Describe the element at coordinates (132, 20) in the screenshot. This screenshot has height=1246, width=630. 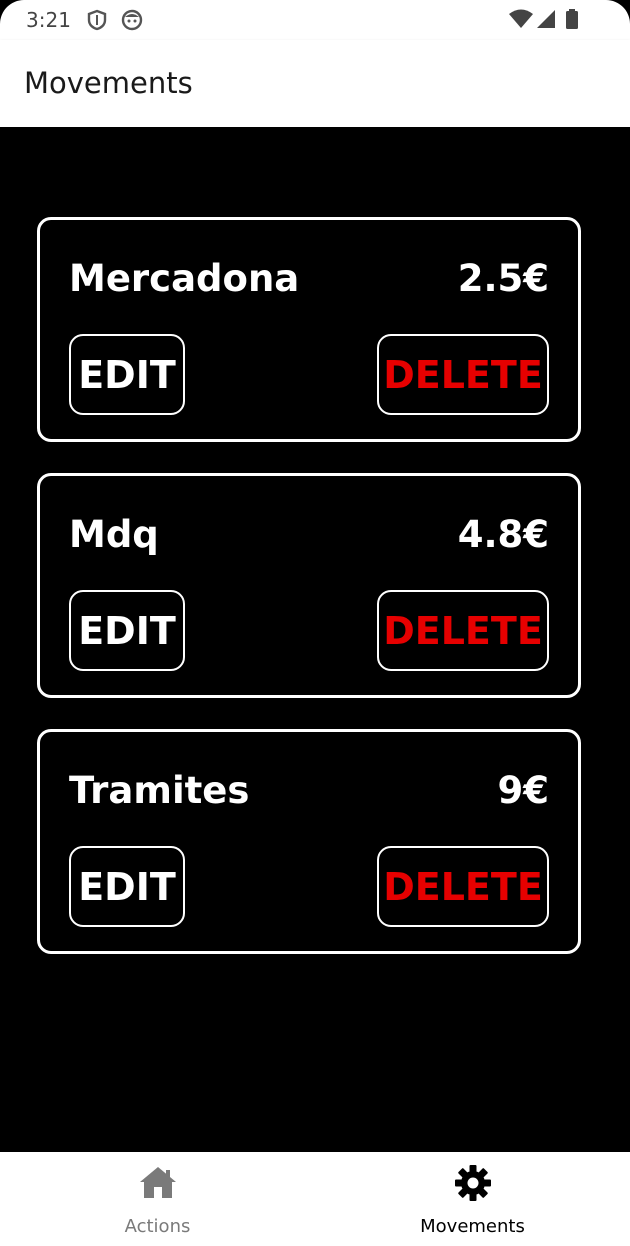
I see `face-icon` at that location.